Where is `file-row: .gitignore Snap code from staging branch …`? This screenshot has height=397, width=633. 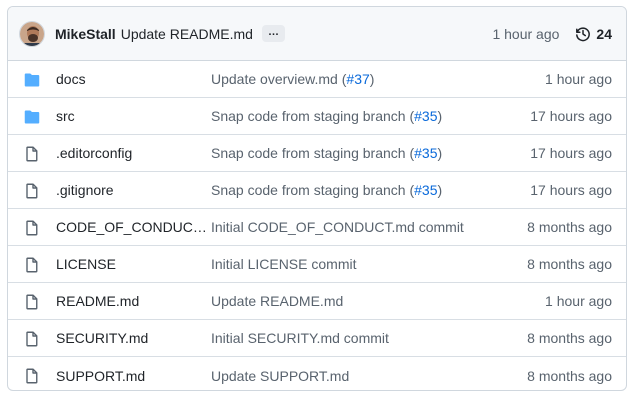
file-row: .gitignore Snap code from staging branch … is located at coordinates (317, 190).